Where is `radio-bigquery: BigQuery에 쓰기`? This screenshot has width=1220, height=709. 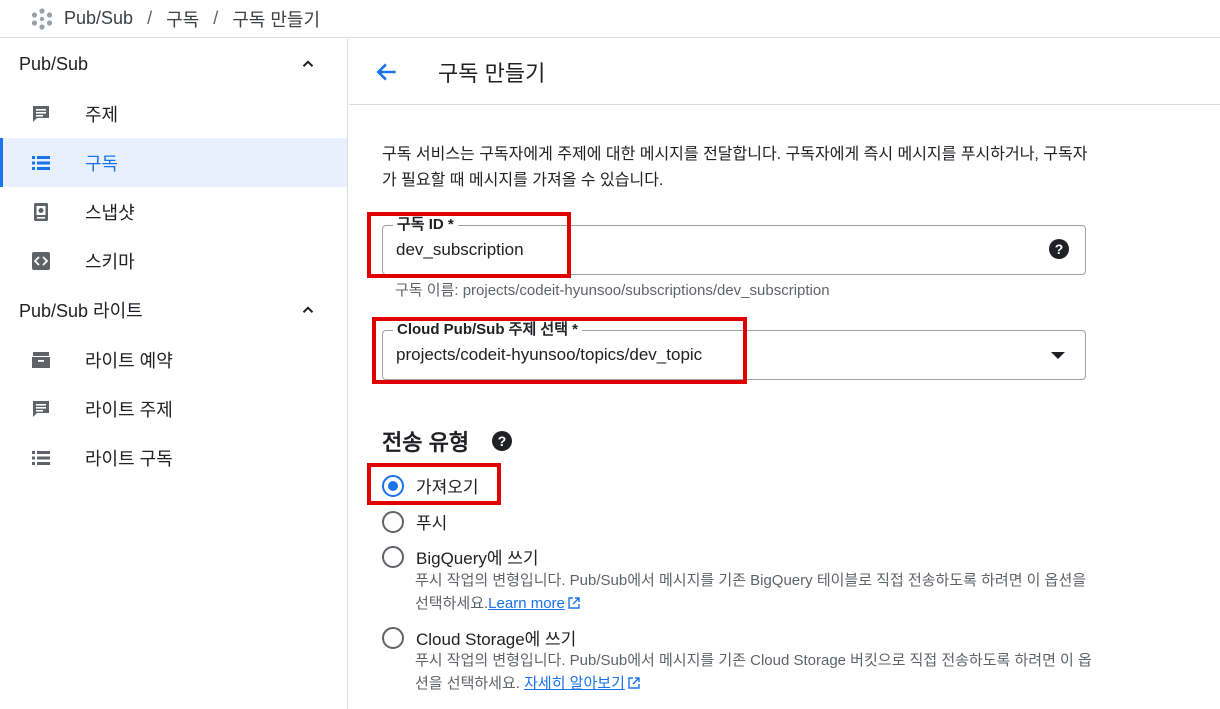
radio-bigquery: BigQuery에 쓰기 is located at coordinates (460, 556).